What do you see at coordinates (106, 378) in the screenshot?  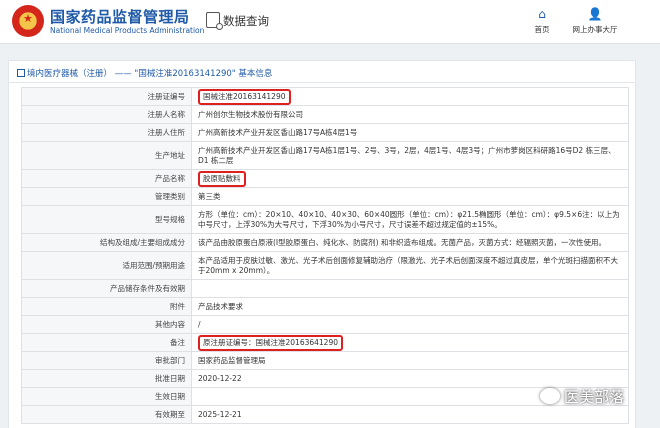 I see `row-label: 批准日期` at bounding box center [106, 378].